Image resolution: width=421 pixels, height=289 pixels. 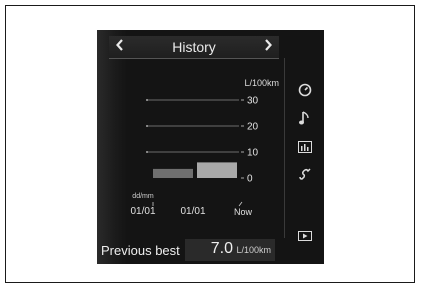 I want to click on previous-best-value: 7.0, so click(x=221, y=248).